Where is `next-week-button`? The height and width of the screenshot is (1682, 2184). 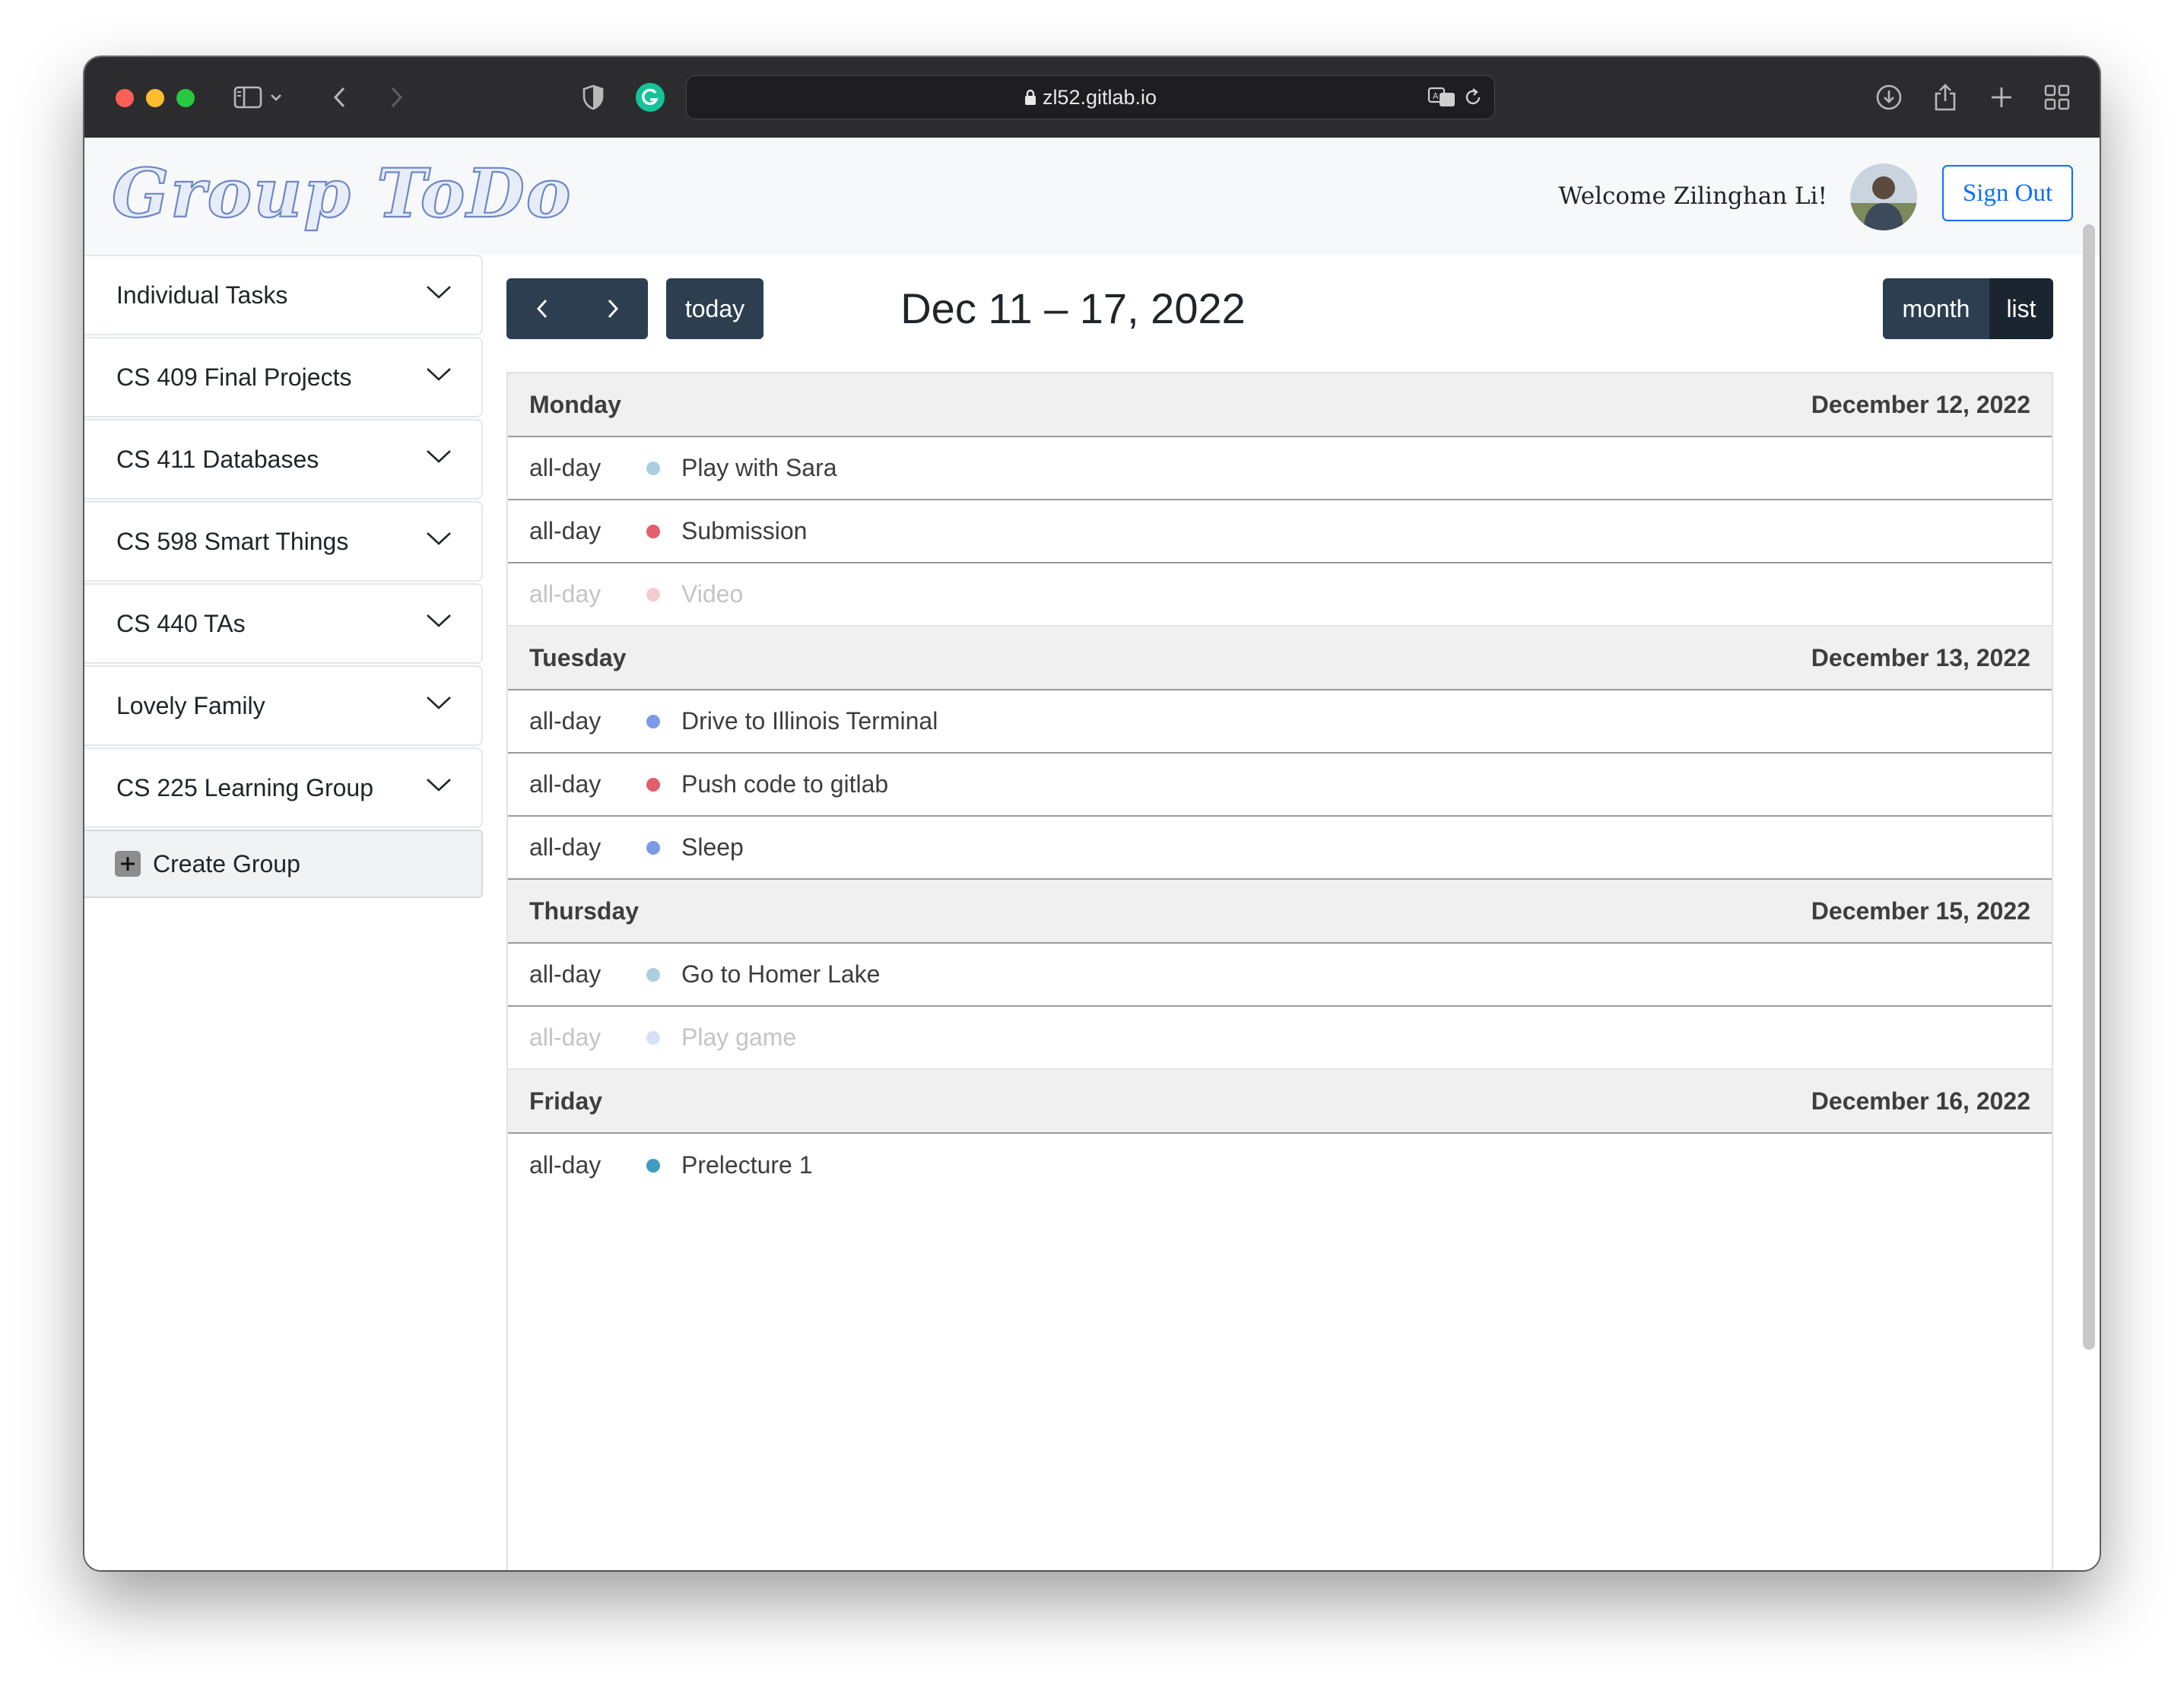 next-week-button is located at coordinates (612, 308).